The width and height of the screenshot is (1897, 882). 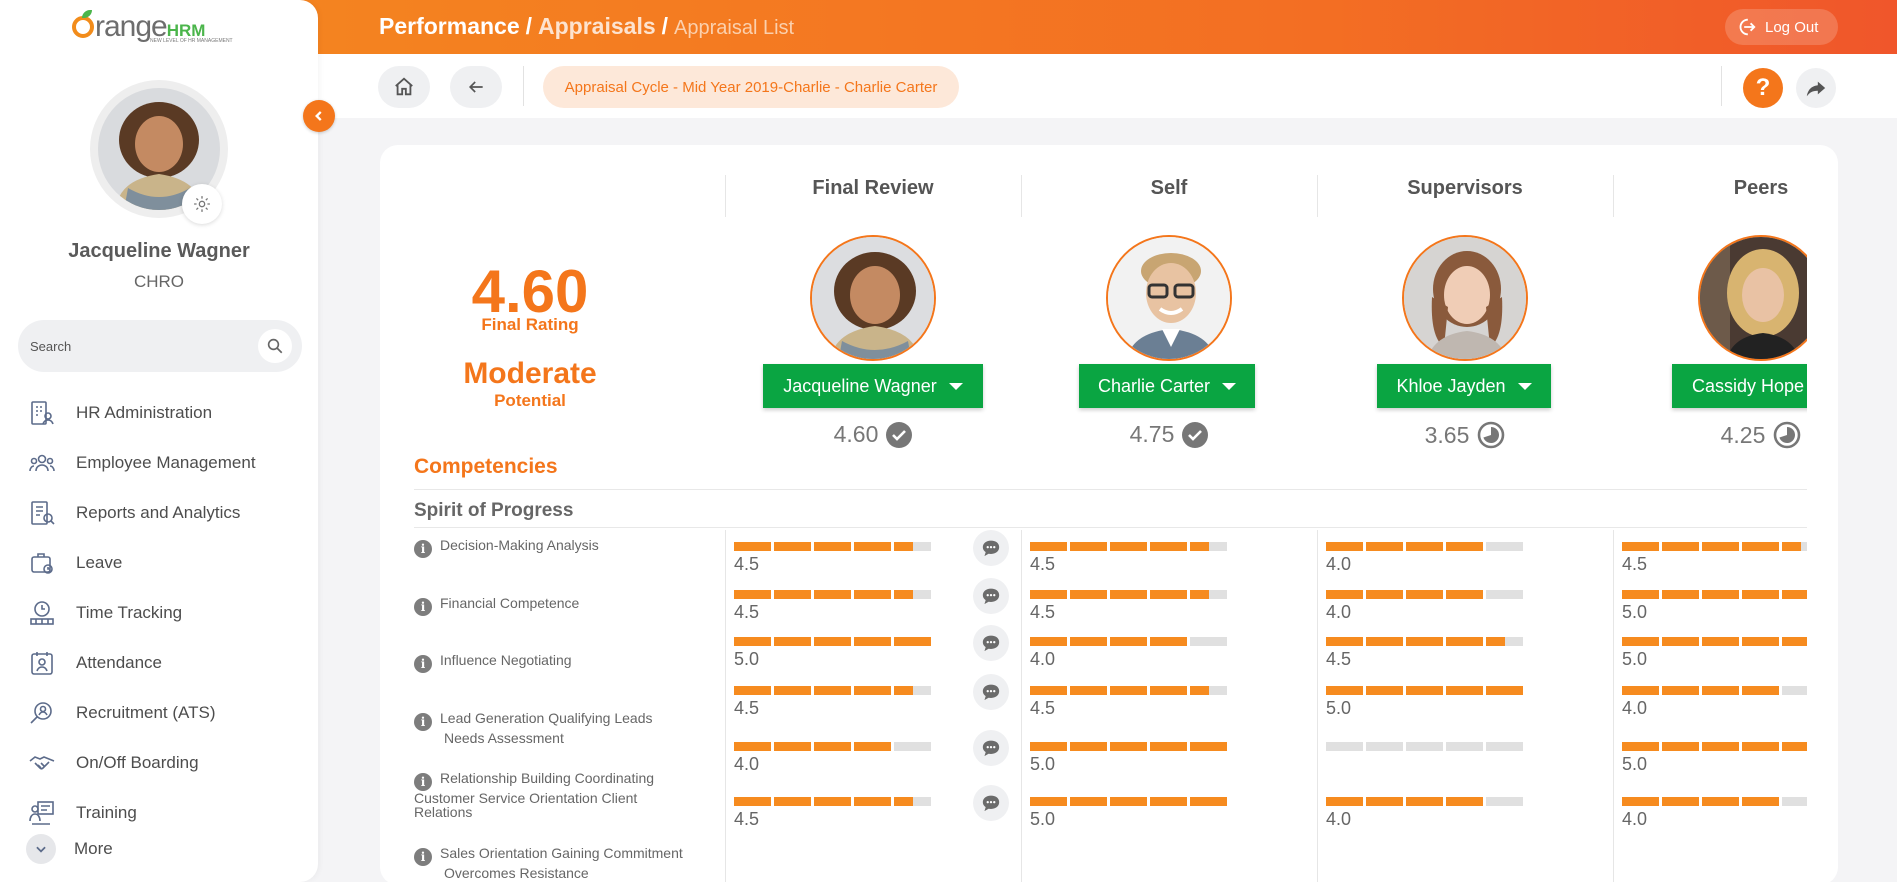 I want to click on sidebar-item-attendance: Attendance, so click(x=166, y=663).